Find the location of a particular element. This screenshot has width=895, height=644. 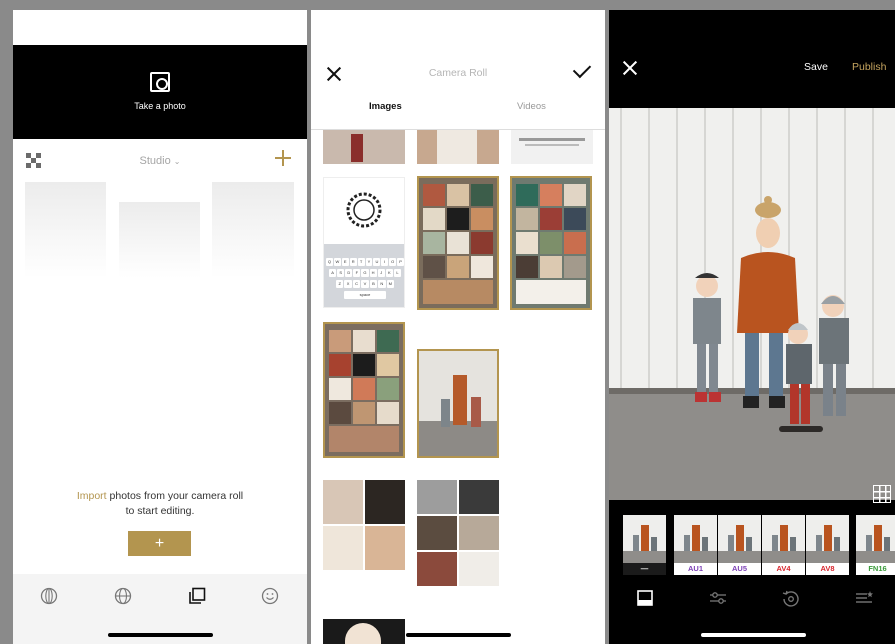

filter-label: AV8 is located at coordinates (827, 569).